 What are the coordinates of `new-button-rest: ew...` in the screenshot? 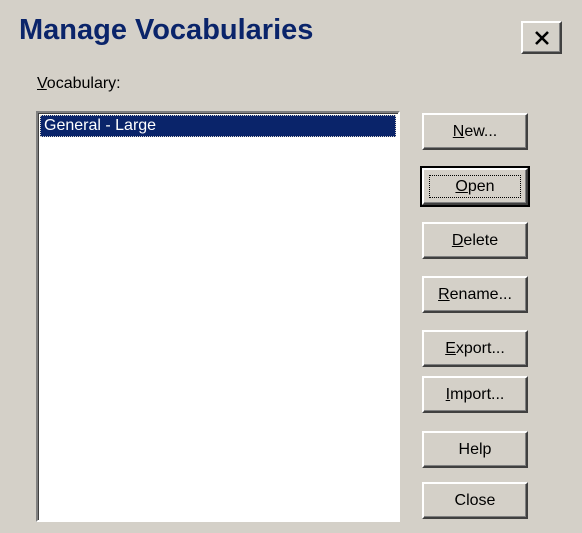 It's located at (481, 131).